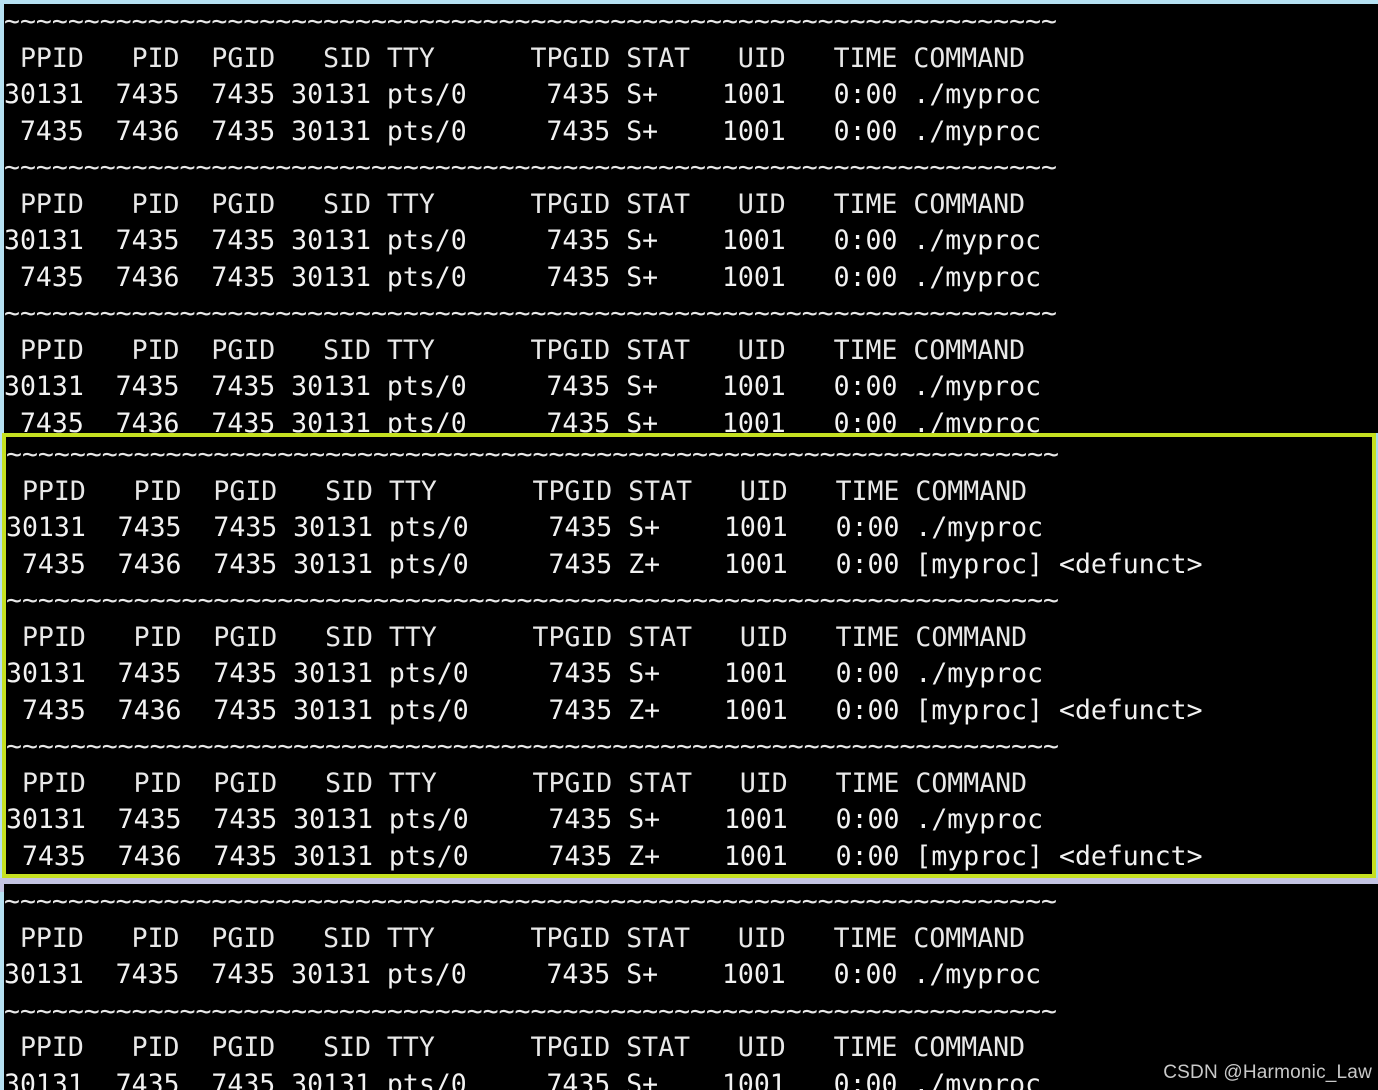  What do you see at coordinates (1267, 1072) in the screenshot?
I see `csdn-watermark: CSDN @Harmonic_Law` at bounding box center [1267, 1072].